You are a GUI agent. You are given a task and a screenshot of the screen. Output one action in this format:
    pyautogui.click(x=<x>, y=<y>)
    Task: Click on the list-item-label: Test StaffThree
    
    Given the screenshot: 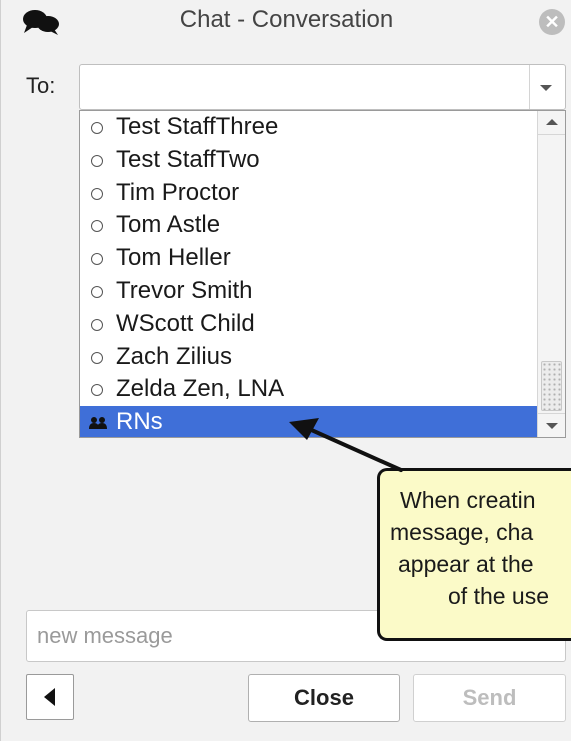 What is the action you would take?
    pyautogui.click(x=197, y=126)
    